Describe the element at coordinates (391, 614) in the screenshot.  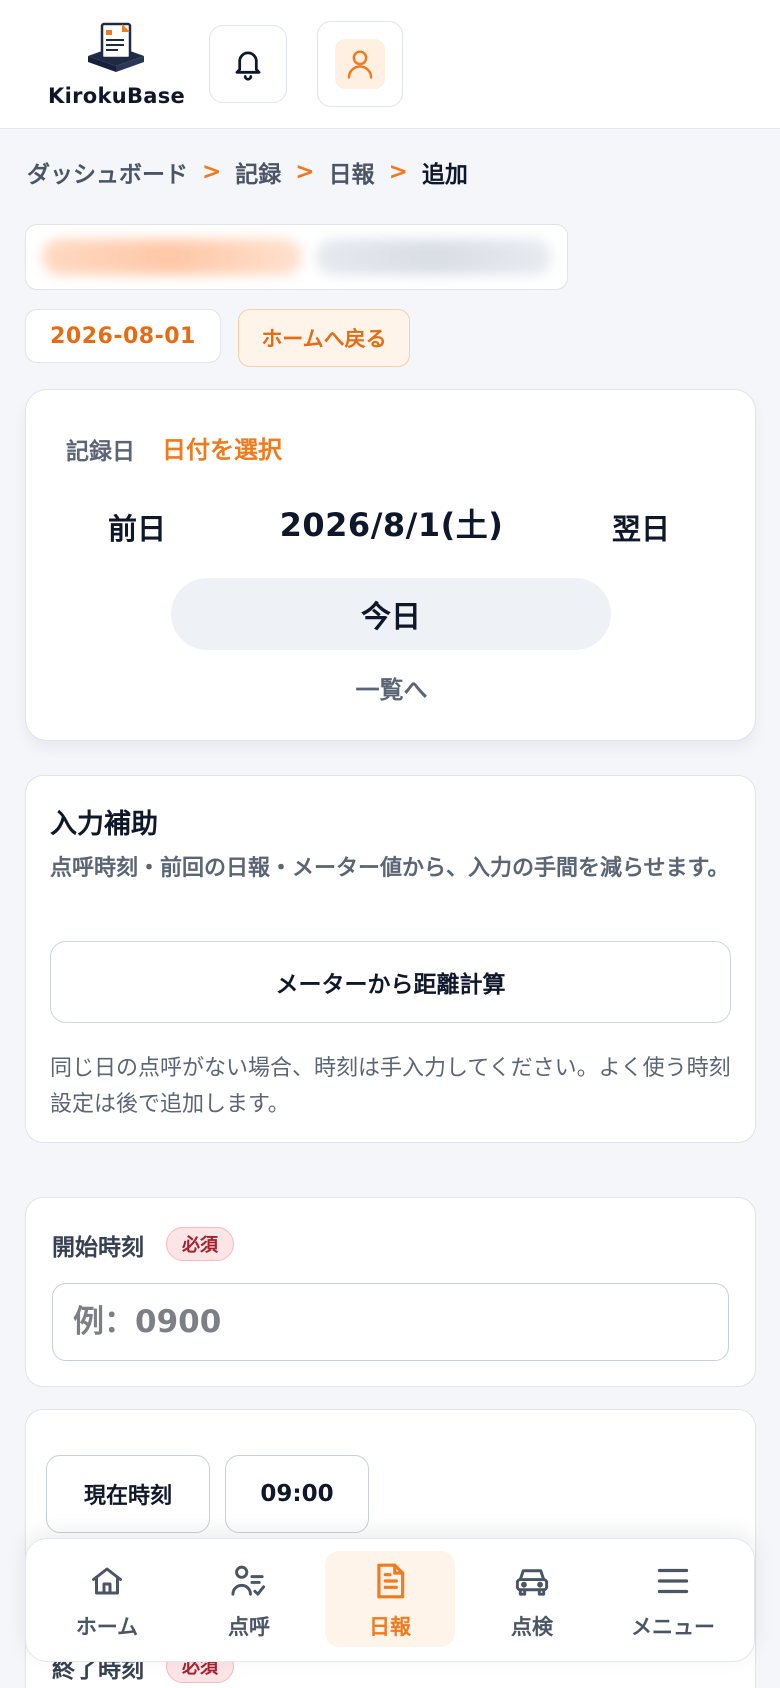
I see `today-button: 今日` at that location.